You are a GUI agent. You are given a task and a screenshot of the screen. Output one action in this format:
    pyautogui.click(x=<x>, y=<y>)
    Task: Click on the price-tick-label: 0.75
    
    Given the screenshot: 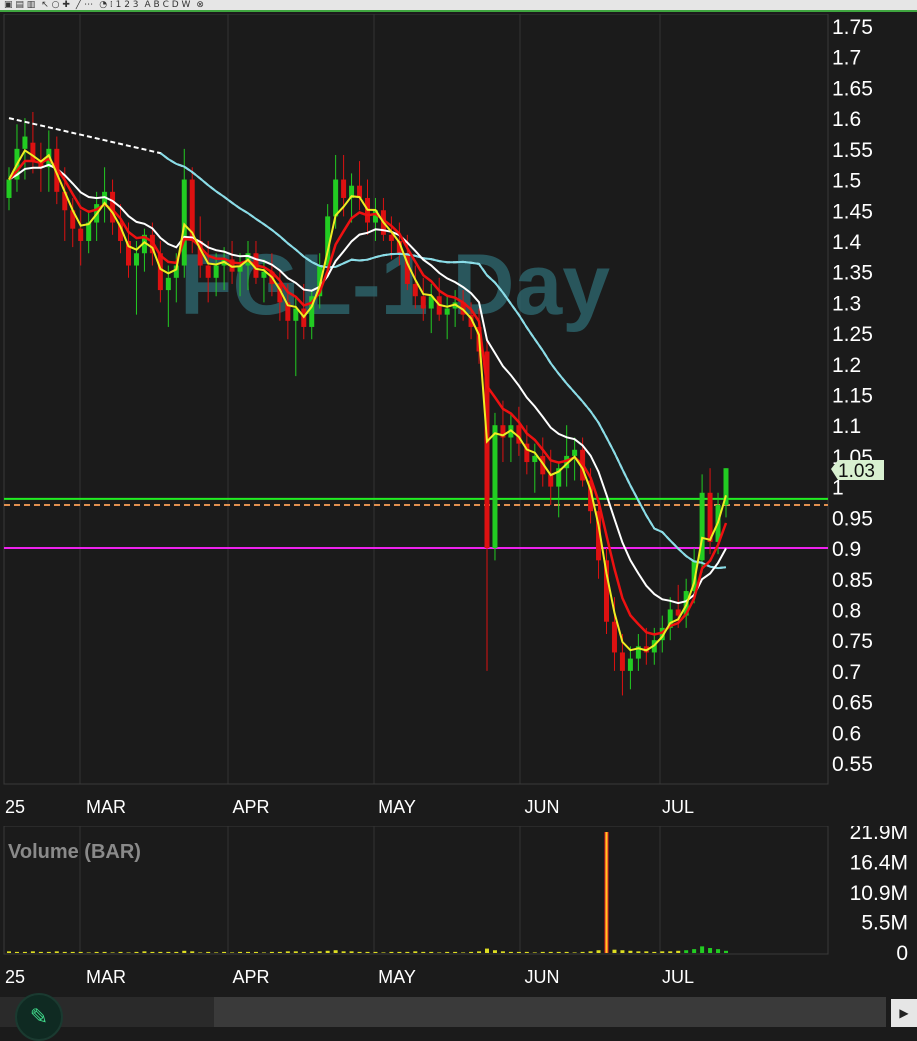 What is the action you would take?
    pyautogui.click(x=852, y=641)
    